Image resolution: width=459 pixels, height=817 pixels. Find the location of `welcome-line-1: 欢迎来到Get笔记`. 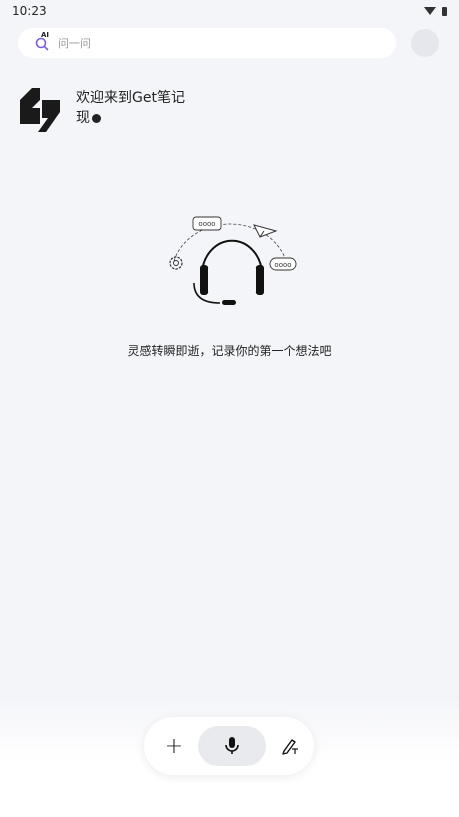

welcome-line-1: 欢迎来到Get笔记 is located at coordinates (130, 98).